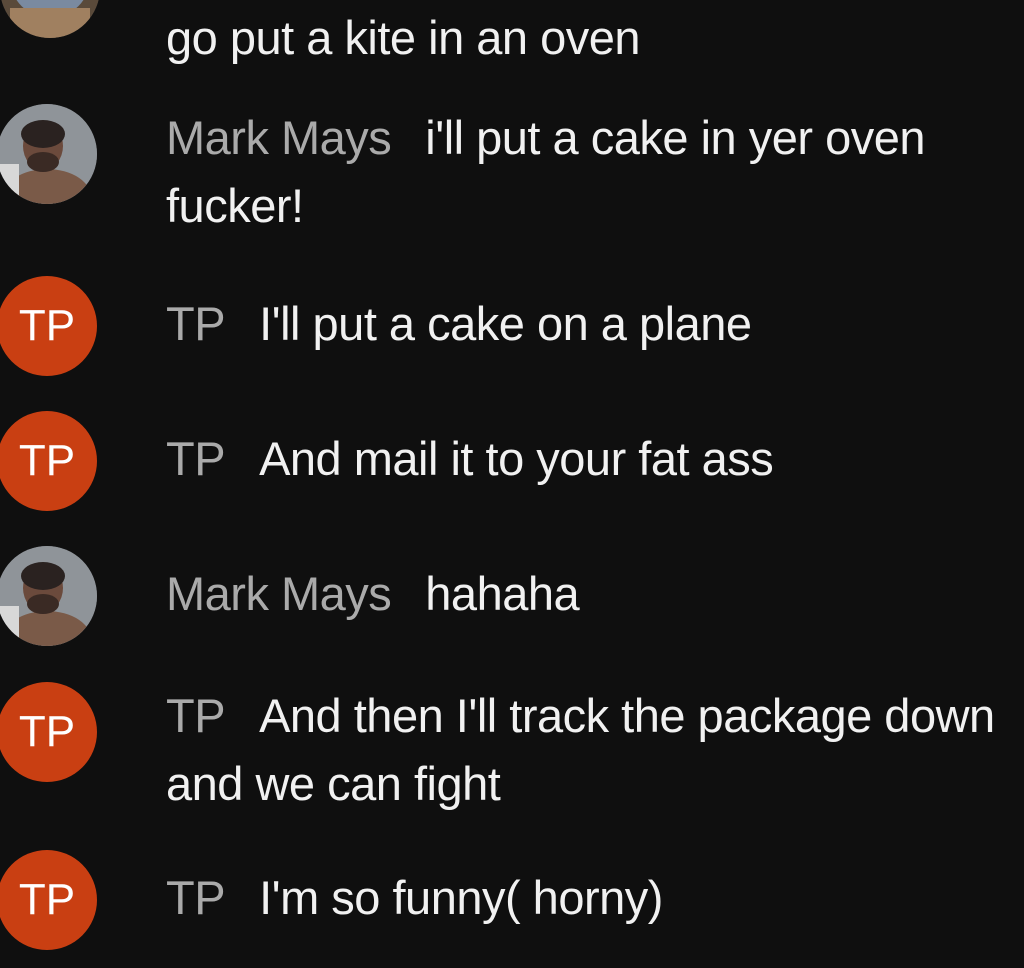 The height and width of the screenshot is (968, 1024). I want to click on message-text: hahaha, so click(502, 593).